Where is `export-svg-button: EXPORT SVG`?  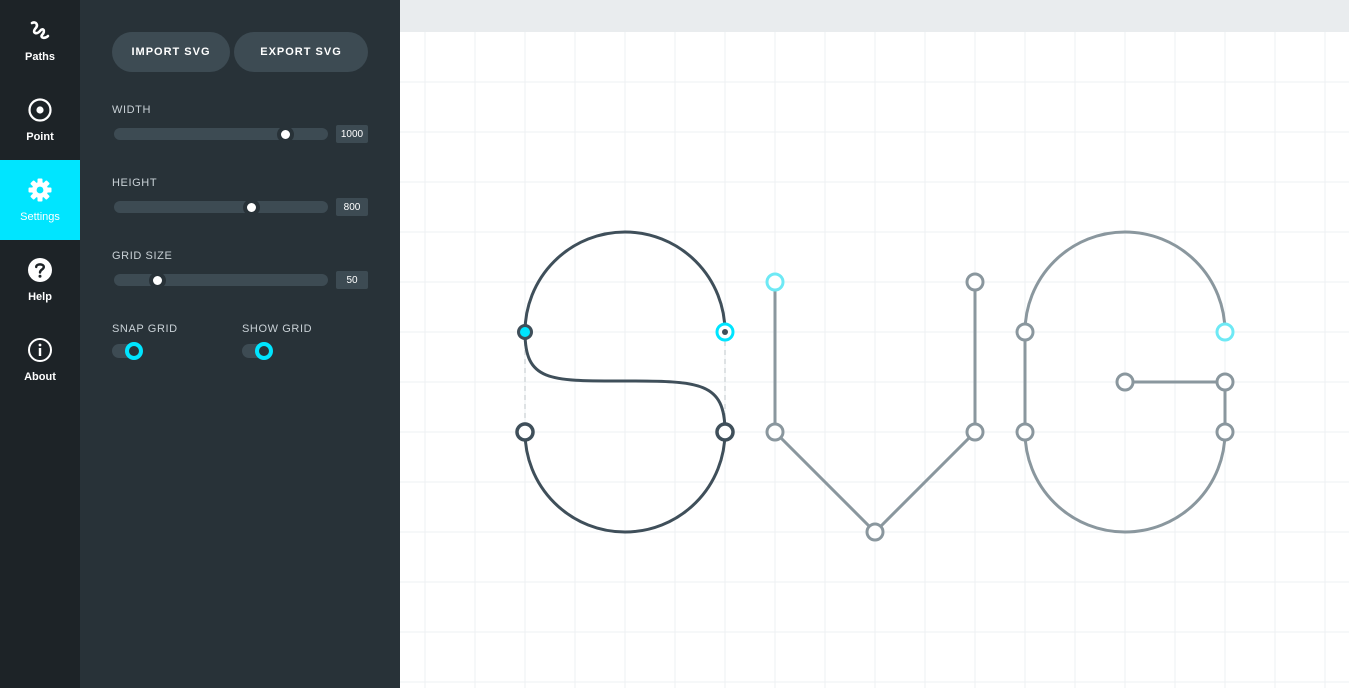
export-svg-button: EXPORT SVG is located at coordinates (301, 52).